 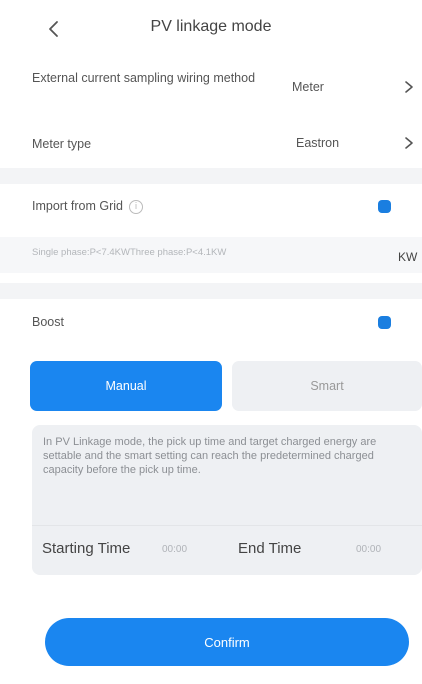 What do you see at coordinates (174, 549) in the screenshot?
I see `starting-time-value: 00:00` at bounding box center [174, 549].